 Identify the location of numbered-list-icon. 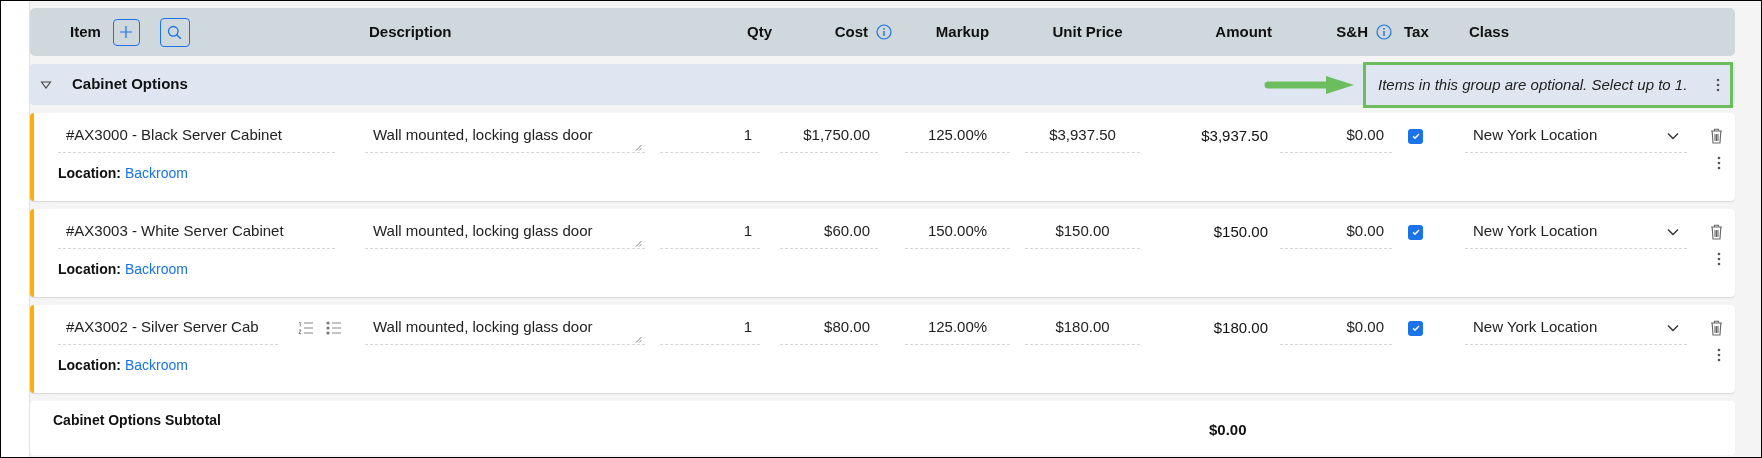
(306, 328).